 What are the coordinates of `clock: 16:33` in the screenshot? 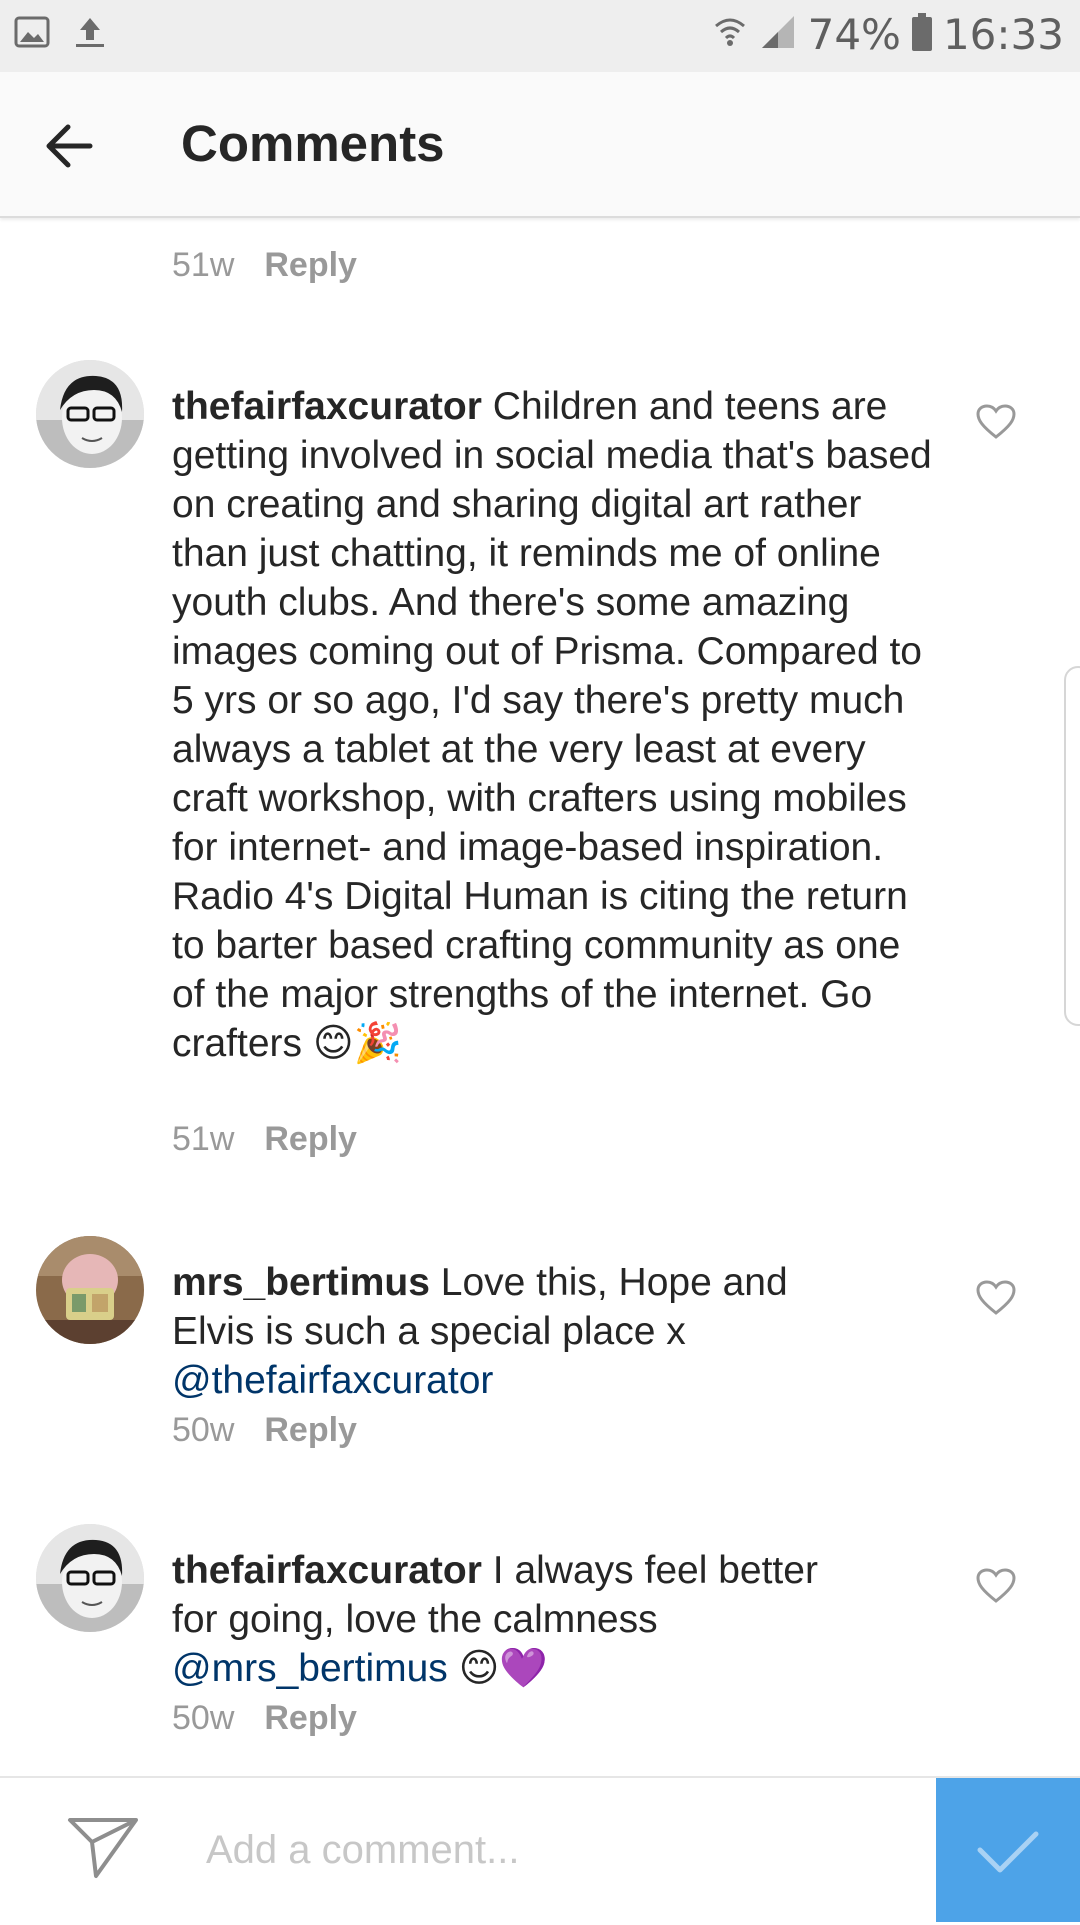 It's located at (1003, 34).